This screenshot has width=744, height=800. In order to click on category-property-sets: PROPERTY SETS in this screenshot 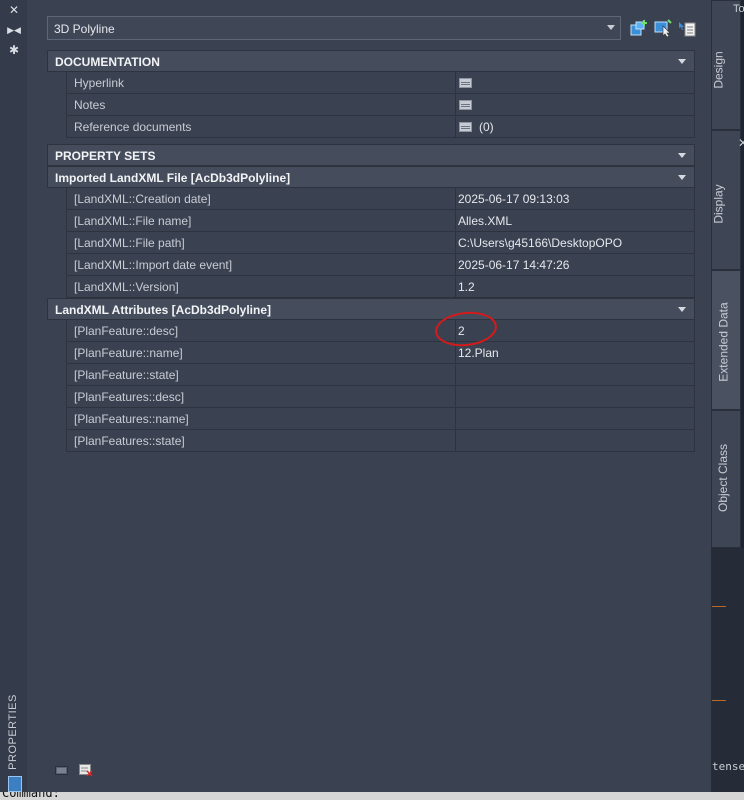, I will do `click(371, 155)`.